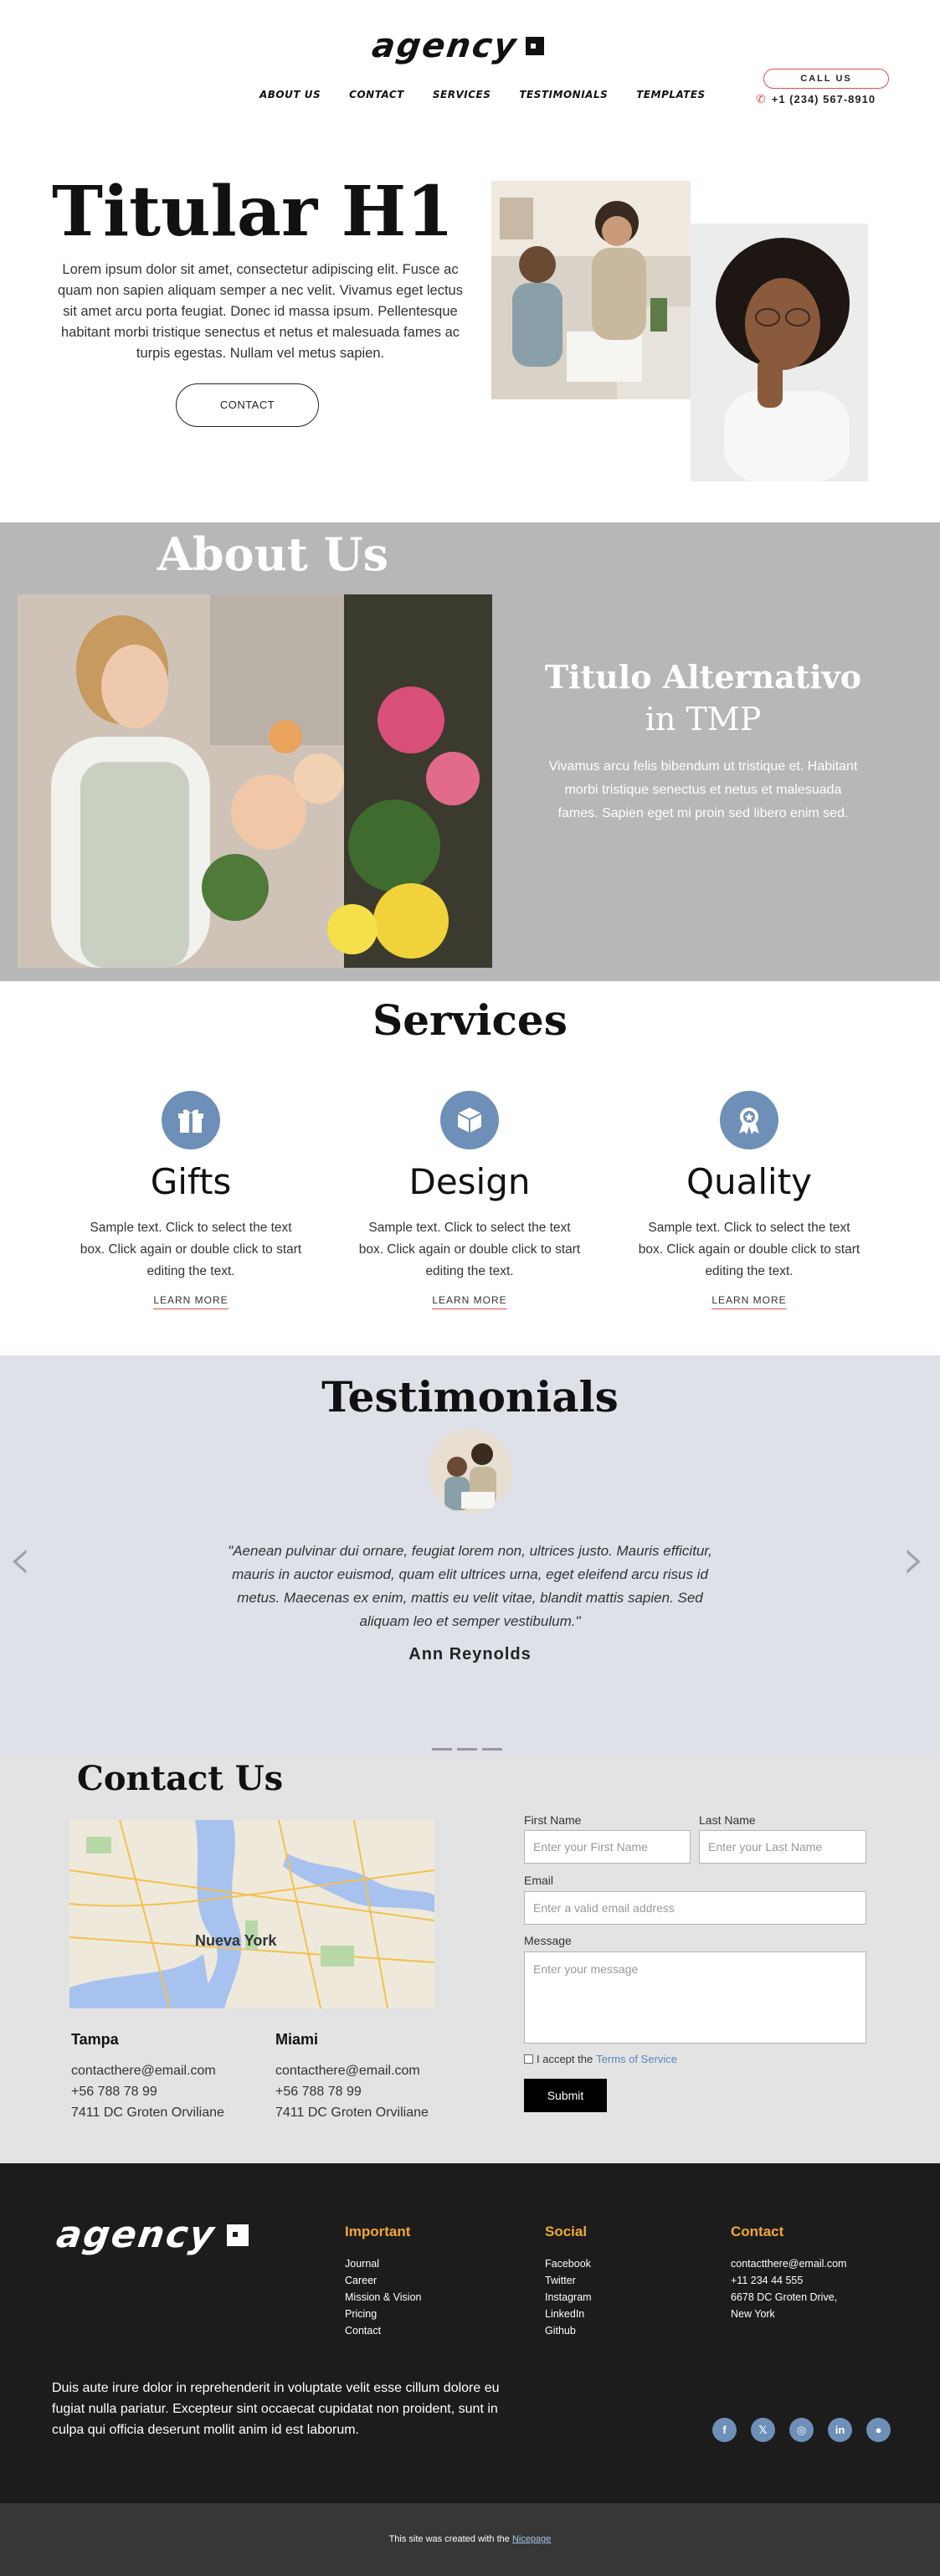  What do you see at coordinates (568, 2330) in the screenshot?
I see `footer-link: Github` at bounding box center [568, 2330].